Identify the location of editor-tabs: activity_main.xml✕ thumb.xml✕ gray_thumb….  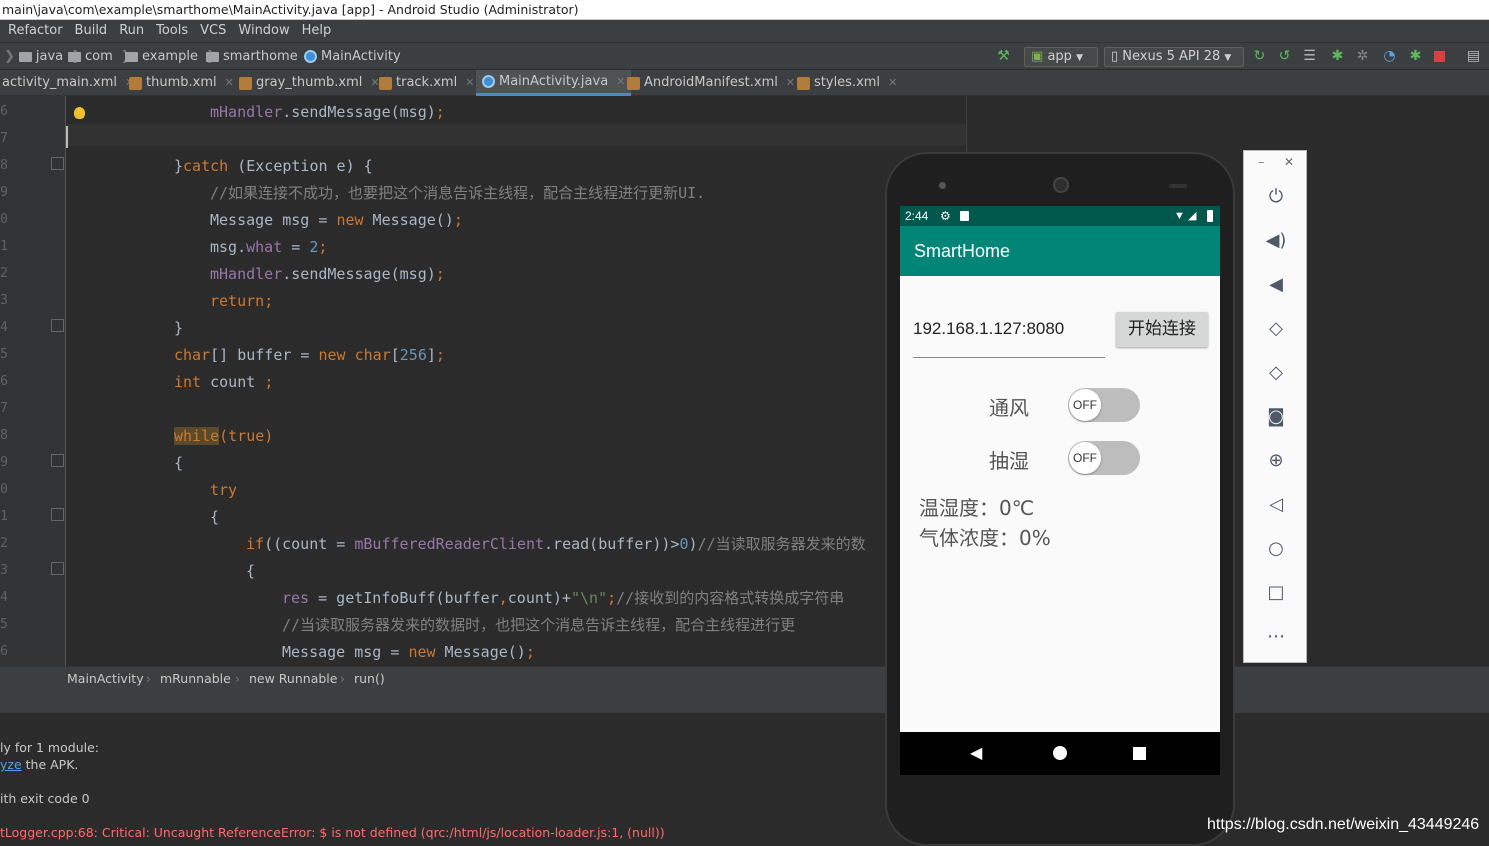
(744, 83).